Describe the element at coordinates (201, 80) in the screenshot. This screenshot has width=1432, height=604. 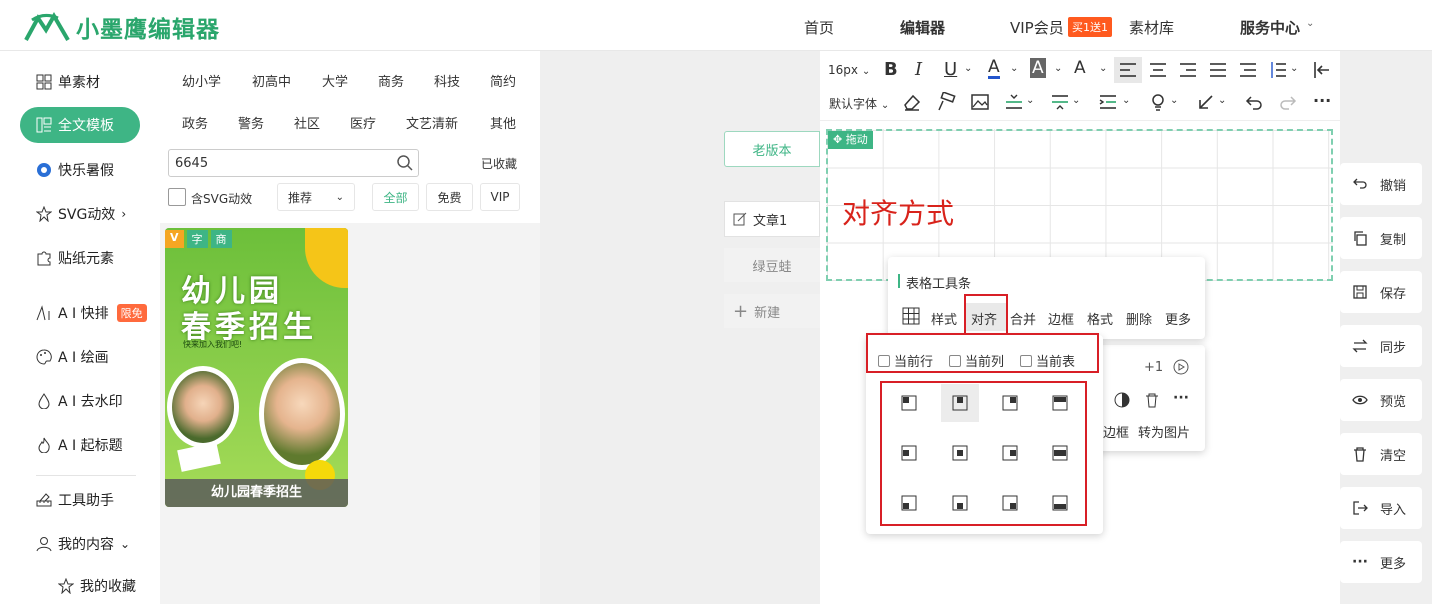
I see `category-tab: 幼小学` at that location.